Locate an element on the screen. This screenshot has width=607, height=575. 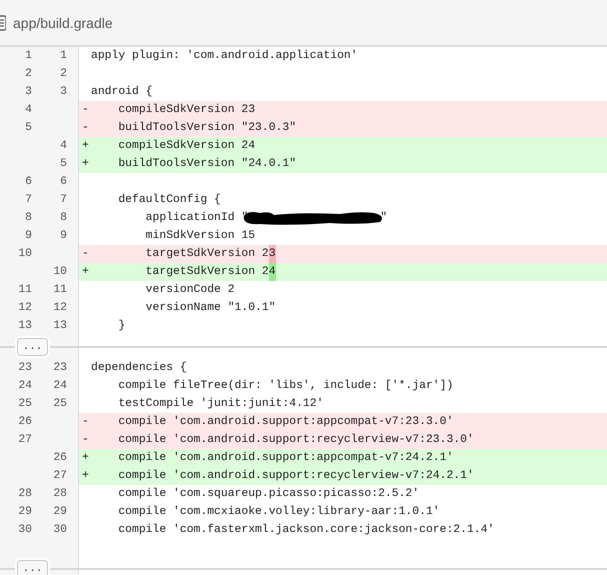
code-line: compile 'com.android.support:appcompat-v7:24.2.1' is located at coordinates (285, 458).